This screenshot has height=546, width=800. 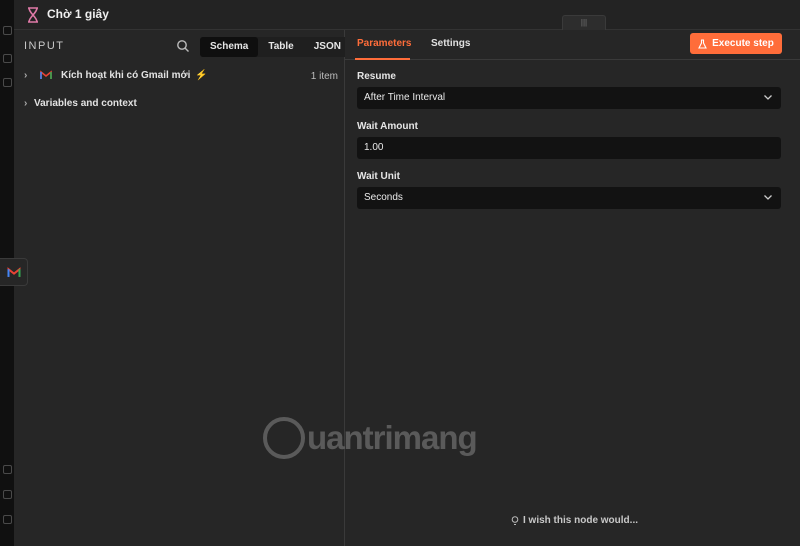 I want to click on wait-amount-value: 1.00, so click(x=374, y=147).